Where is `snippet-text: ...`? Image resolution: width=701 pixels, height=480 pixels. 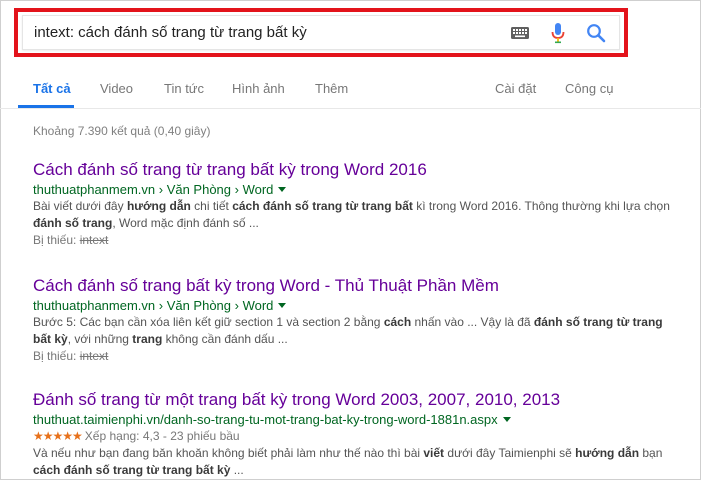 snippet-text: ... is located at coordinates (237, 470).